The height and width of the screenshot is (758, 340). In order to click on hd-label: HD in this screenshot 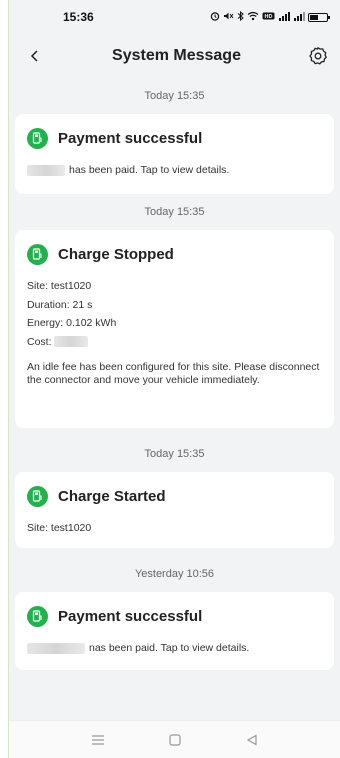, I will do `click(269, 17)`.